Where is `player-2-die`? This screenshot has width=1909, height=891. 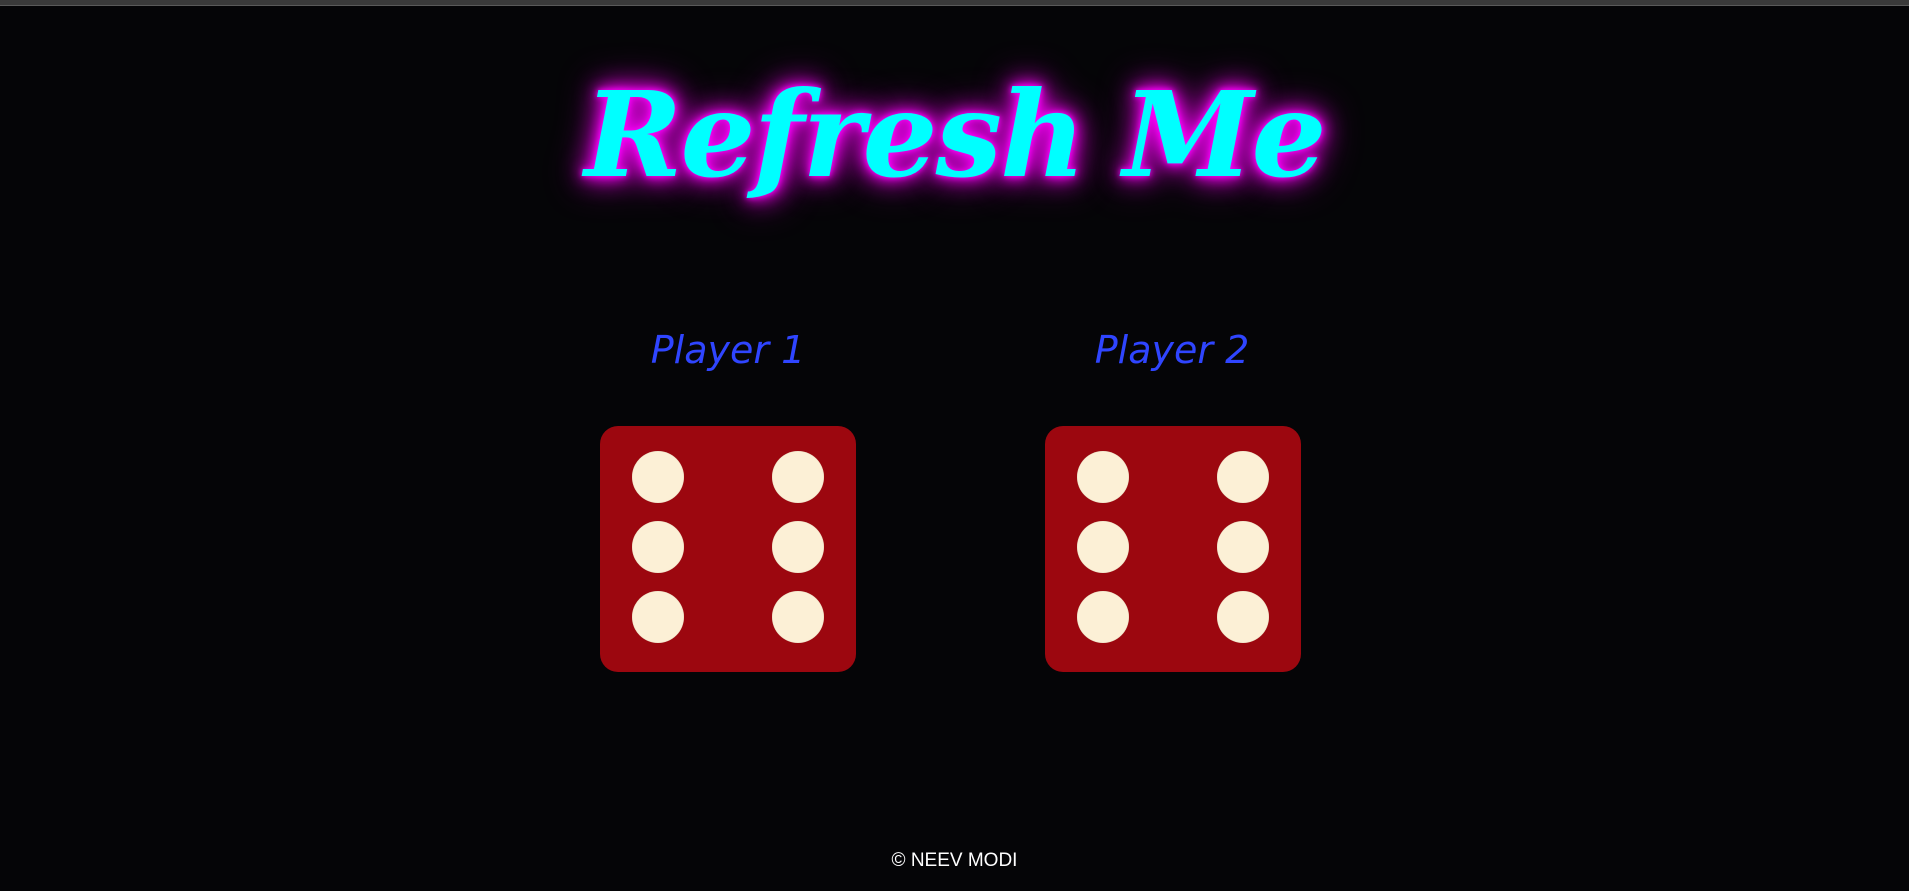 player-2-die is located at coordinates (1173, 549).